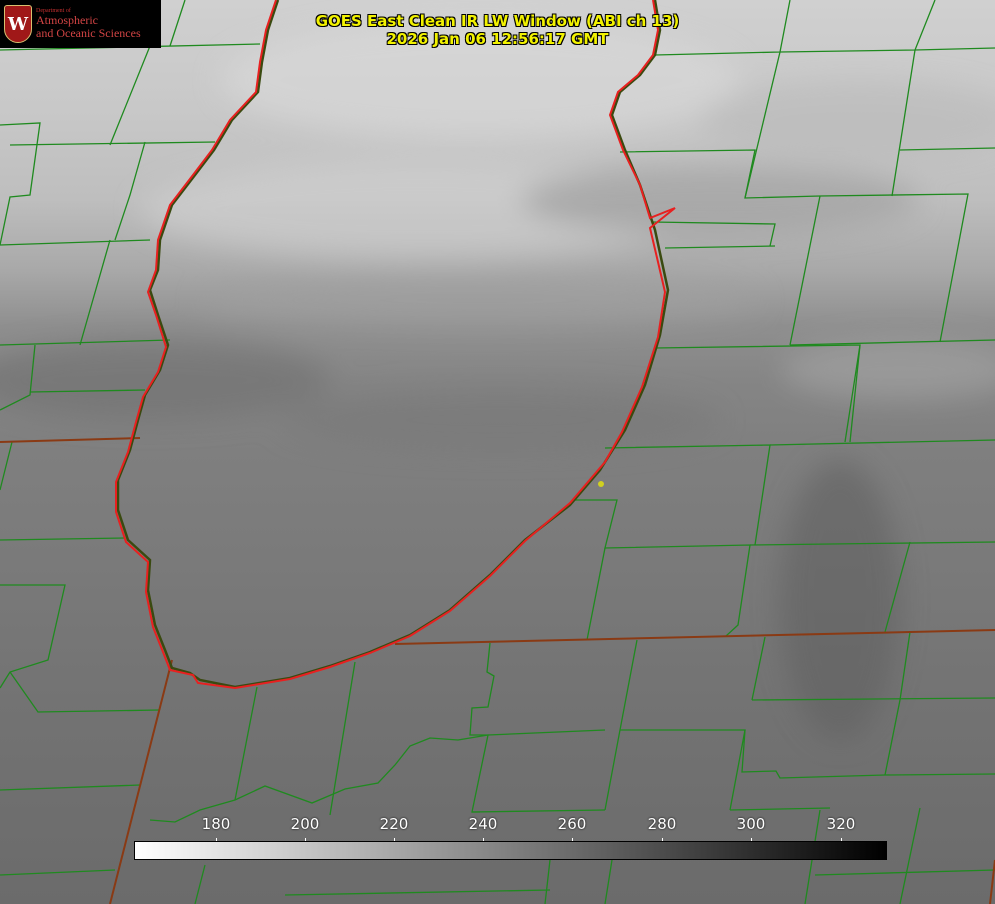 The height and width of the screenshot is (904, 995). I want to click on location-marker, so click(601, 484).